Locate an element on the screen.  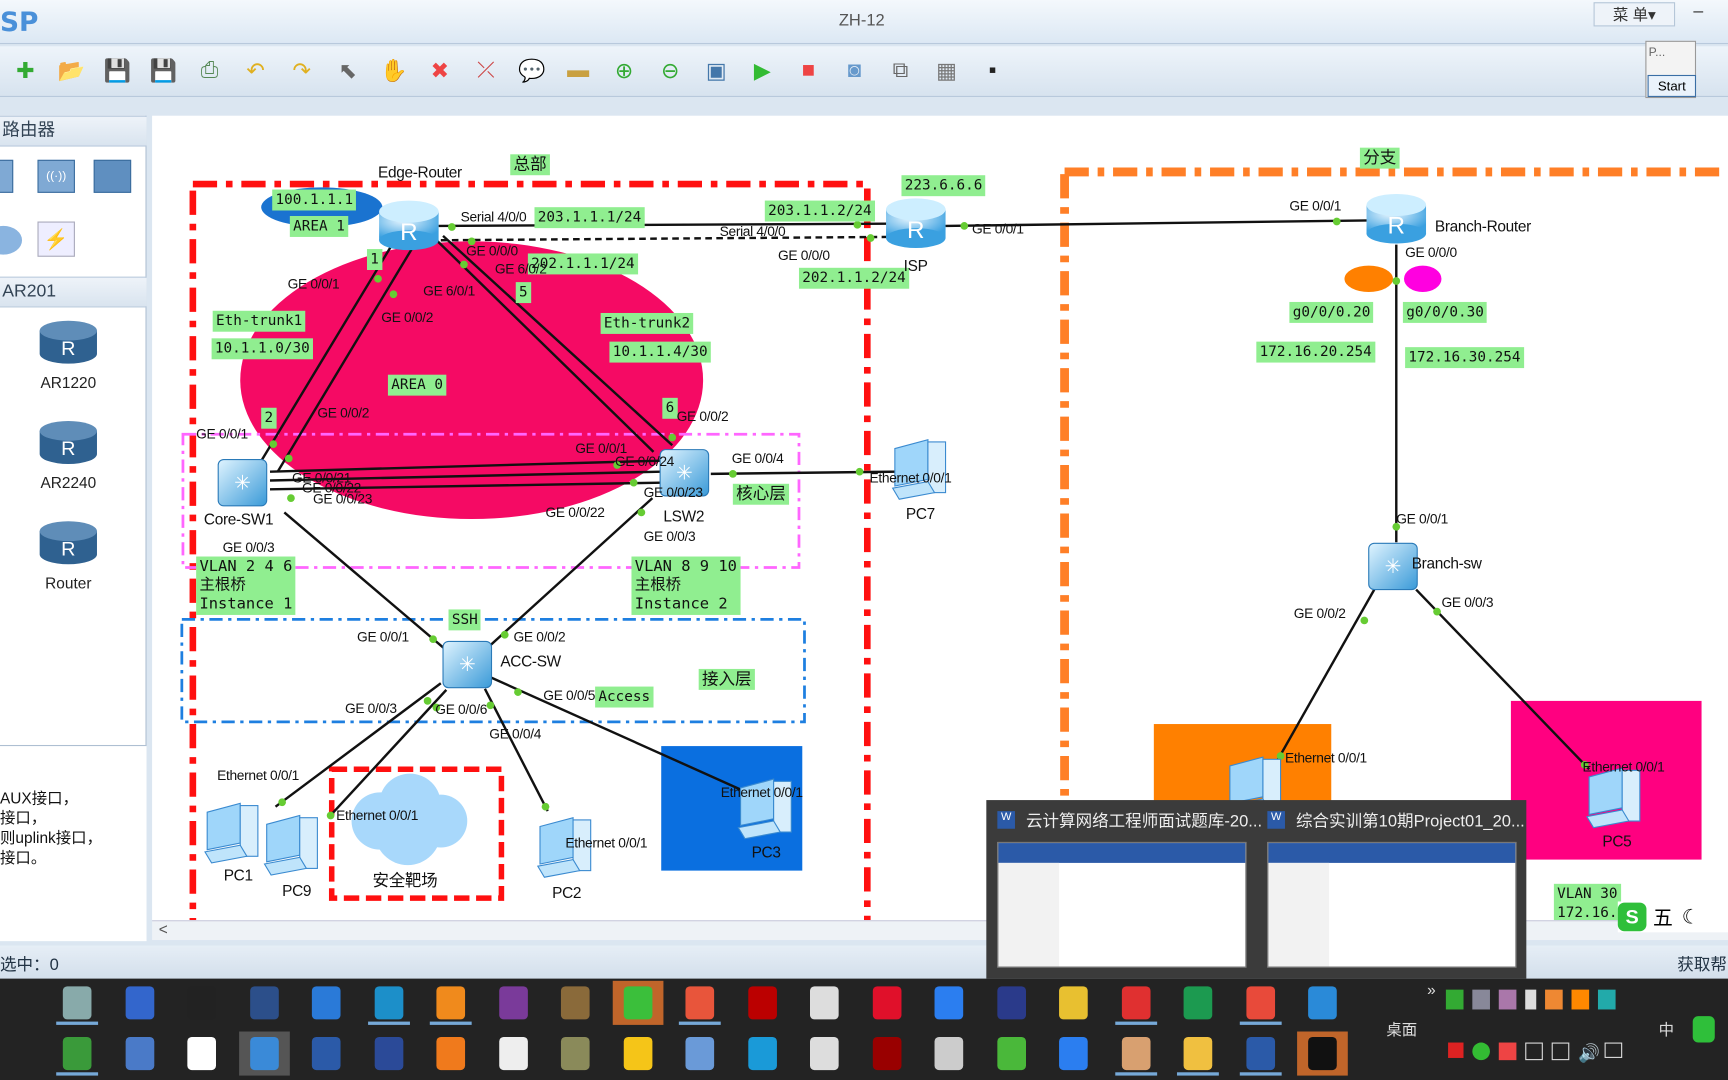
zoom-out-icon: ⊖ is located at coordinates (670, 71).